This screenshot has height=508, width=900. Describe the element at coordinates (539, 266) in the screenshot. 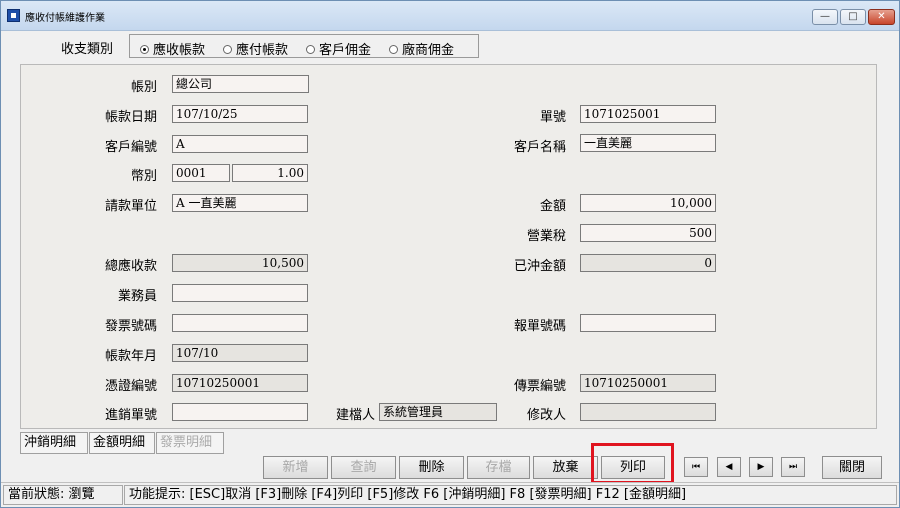

I see `offset-label: 已沖金額` at that location.